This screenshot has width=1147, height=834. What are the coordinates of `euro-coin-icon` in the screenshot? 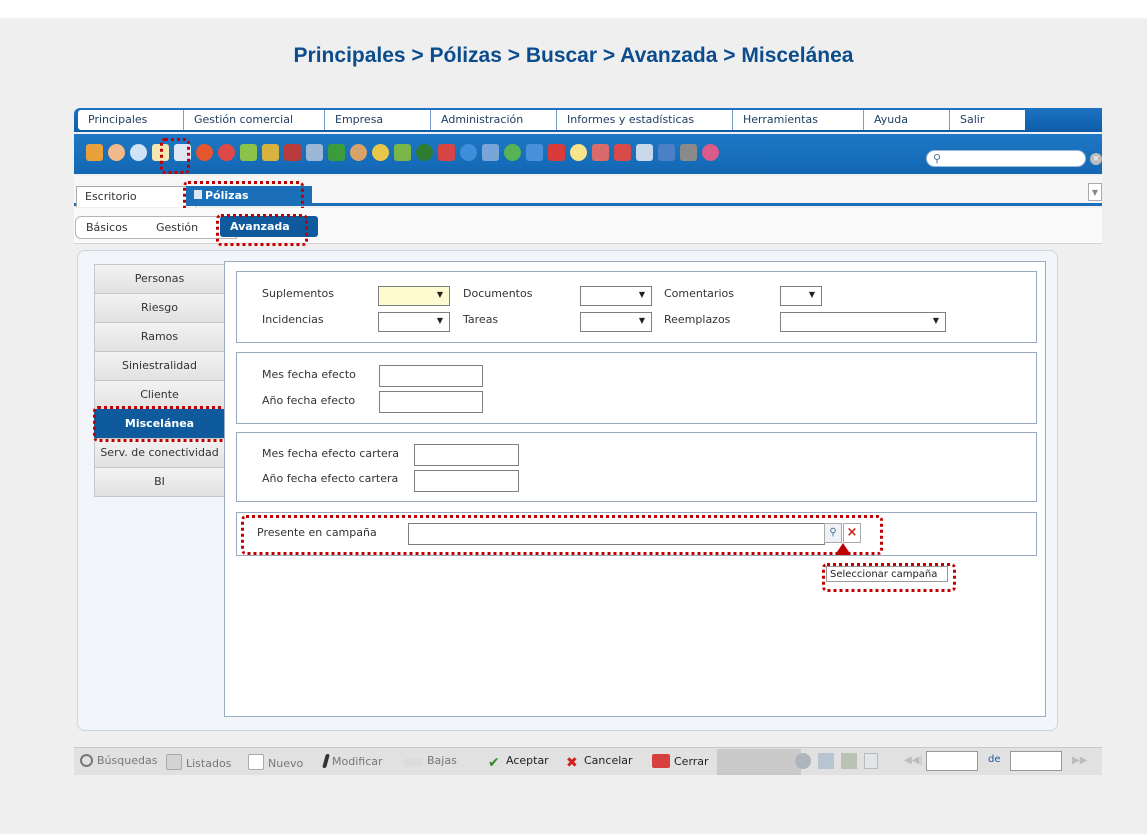 It's located at (424, 152).